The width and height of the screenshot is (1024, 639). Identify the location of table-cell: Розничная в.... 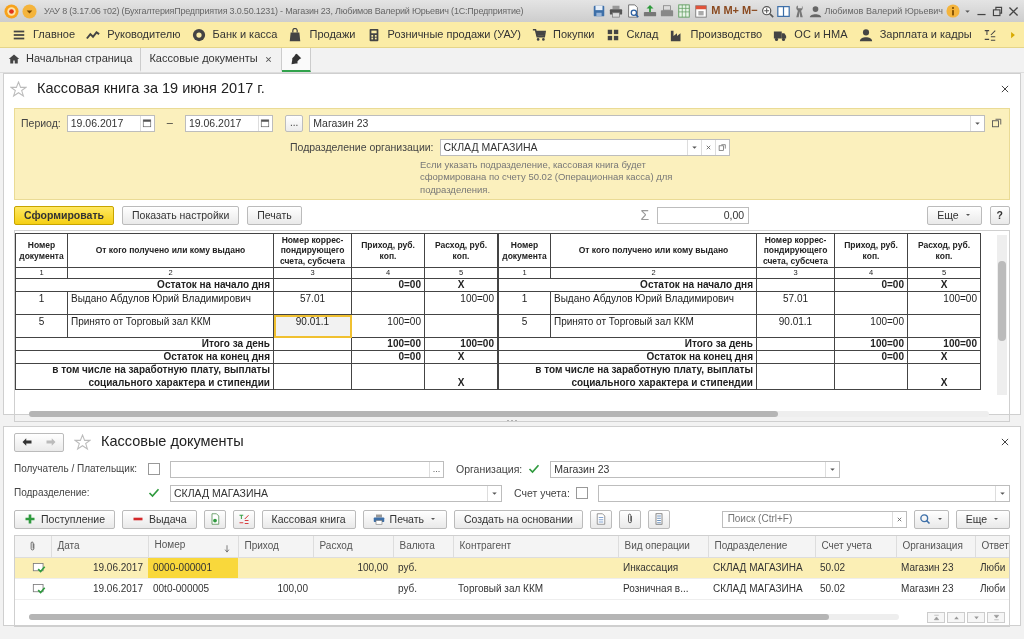
(663, 588).